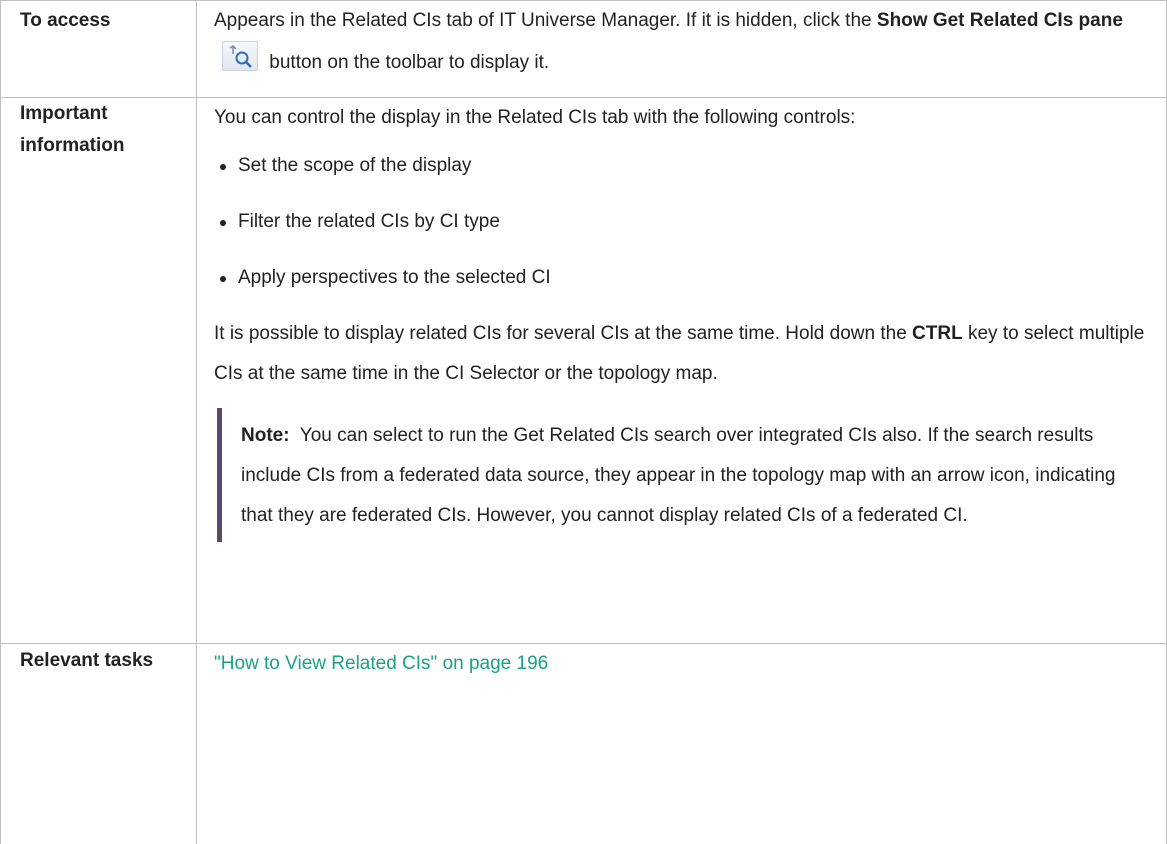  I want to click on list-item: Filter the related CIs by CI type, so click(683, 222).